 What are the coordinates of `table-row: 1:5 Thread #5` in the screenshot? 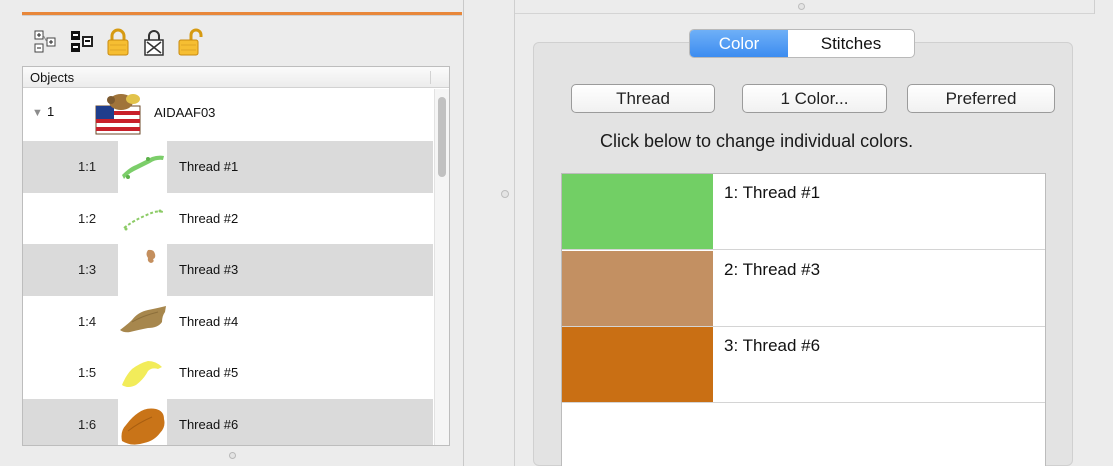 It's located at (228, 373).